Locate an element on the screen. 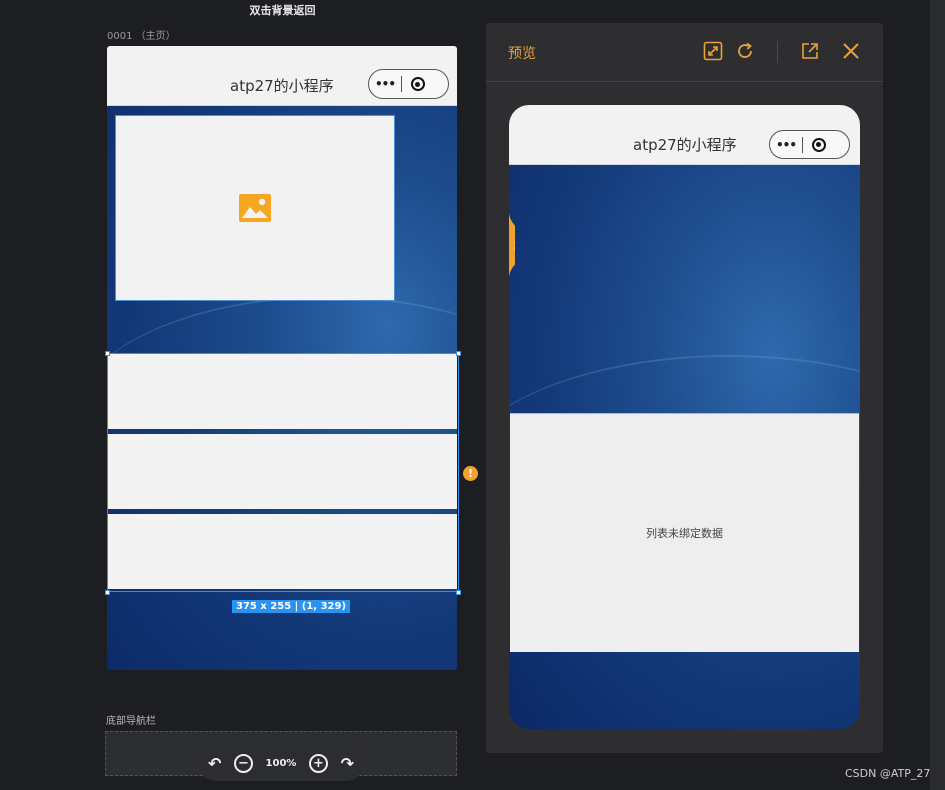 The height and width of the screenshot is (790, 945). empty-list-text: 列表未绑定数据 is located at coordinates (684, 533).